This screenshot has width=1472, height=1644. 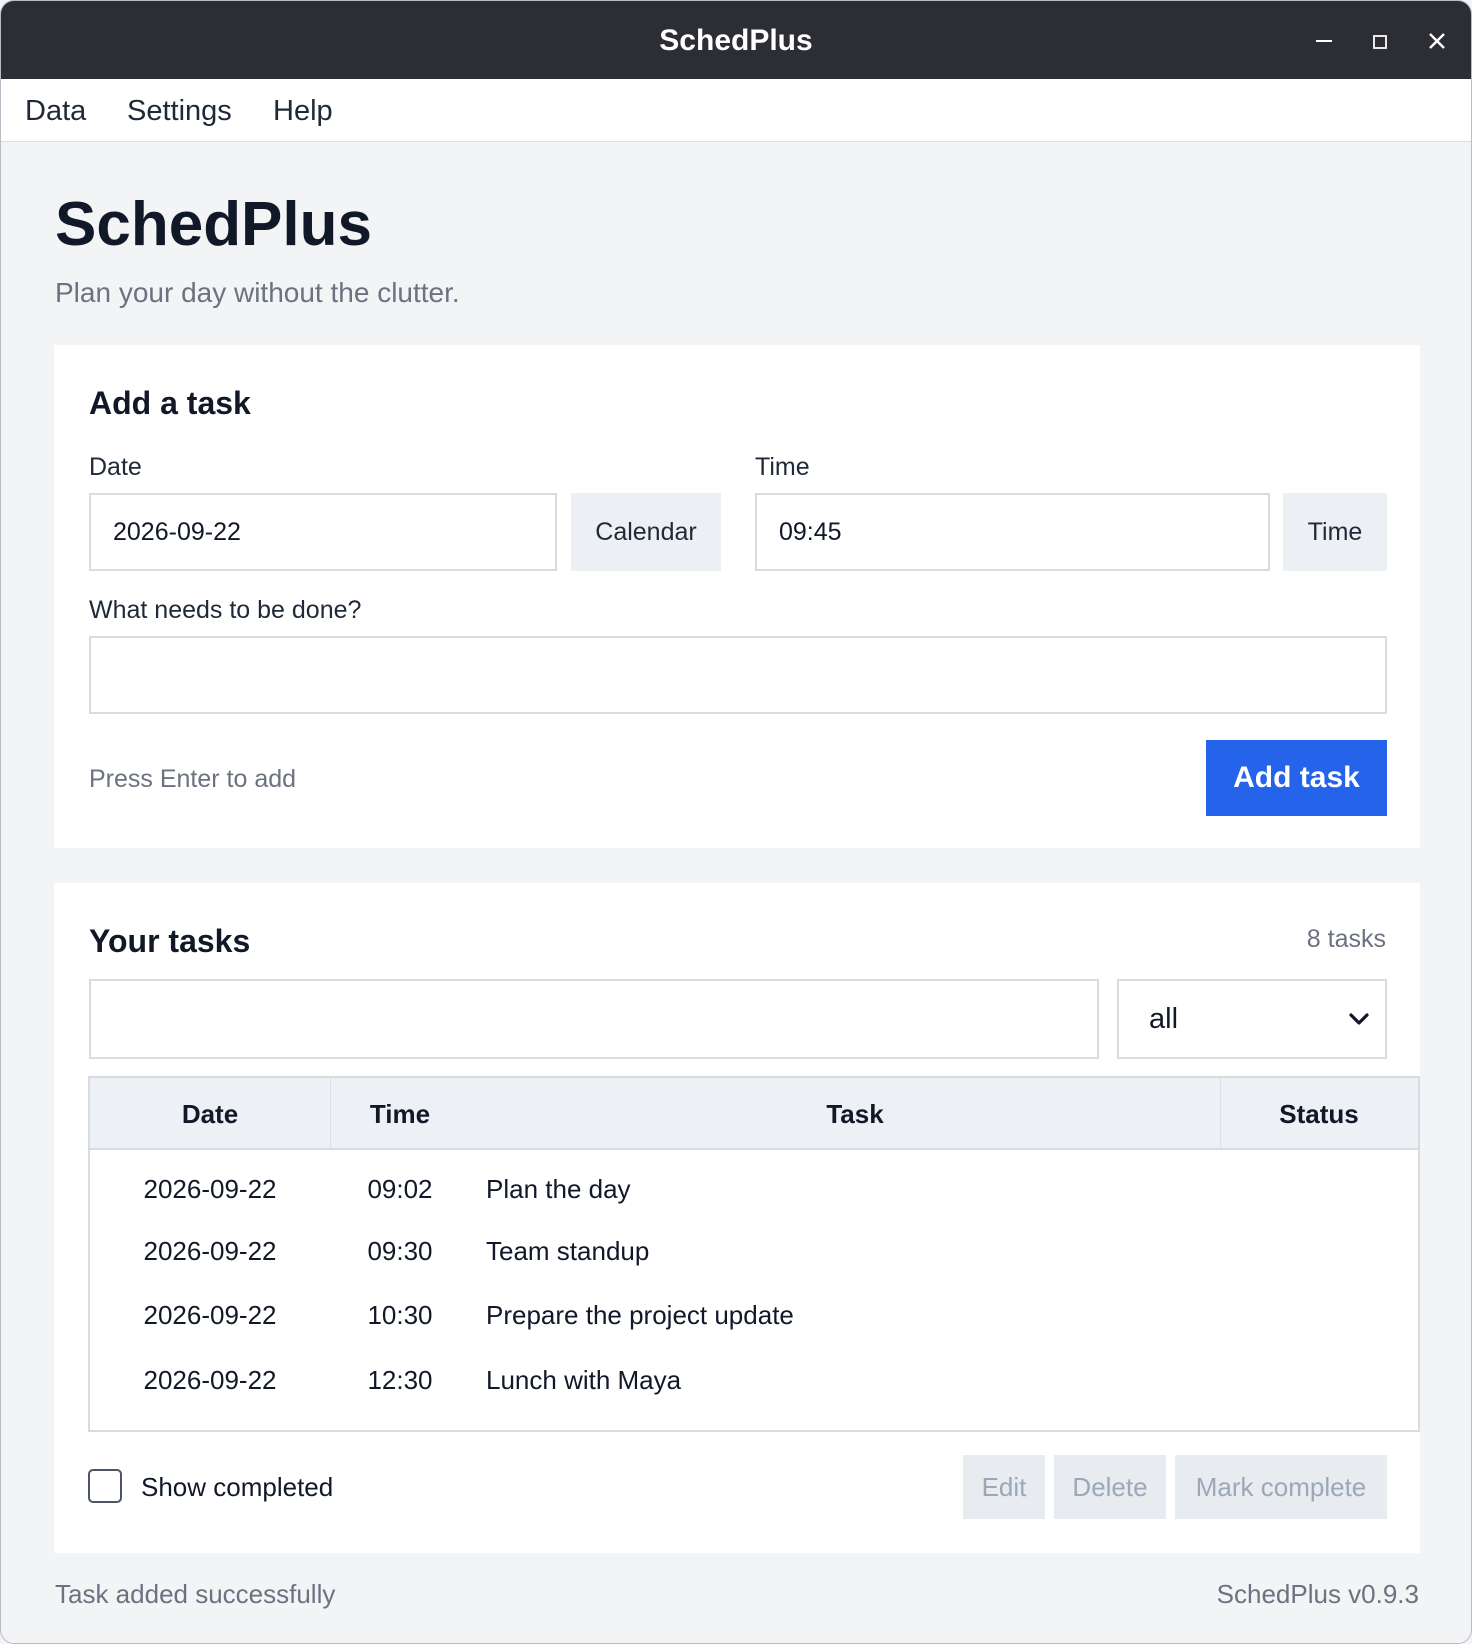 I want to click on page-title: SchedPlus, so click(x=213, y=224).